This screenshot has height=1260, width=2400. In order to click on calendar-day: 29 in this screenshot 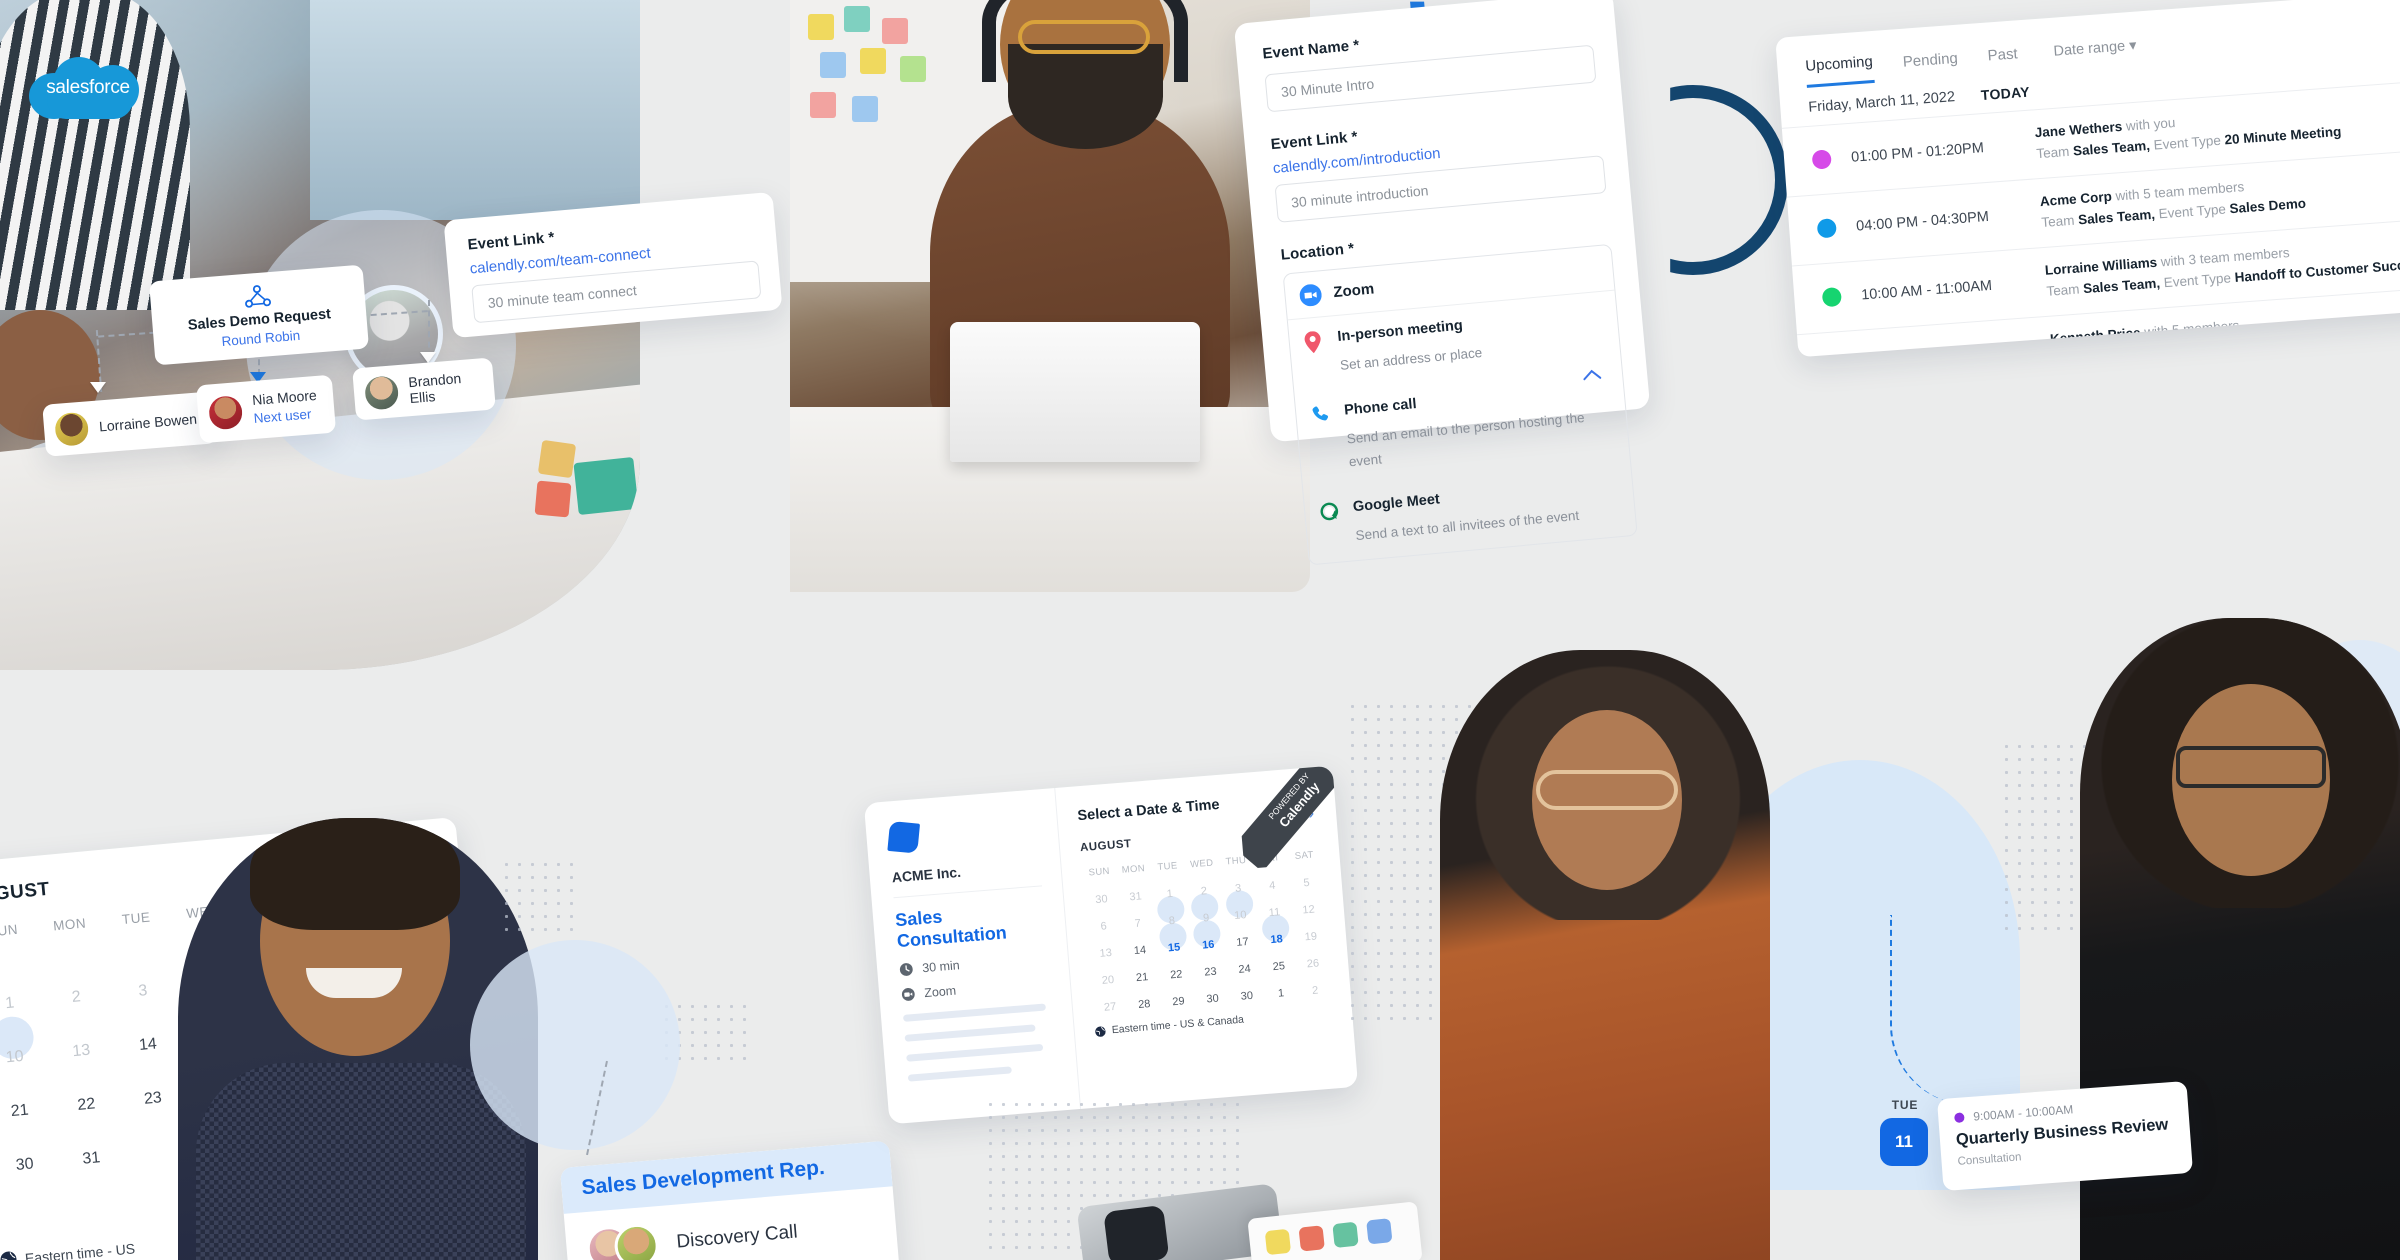, I will do `click(1178, 1001)`.